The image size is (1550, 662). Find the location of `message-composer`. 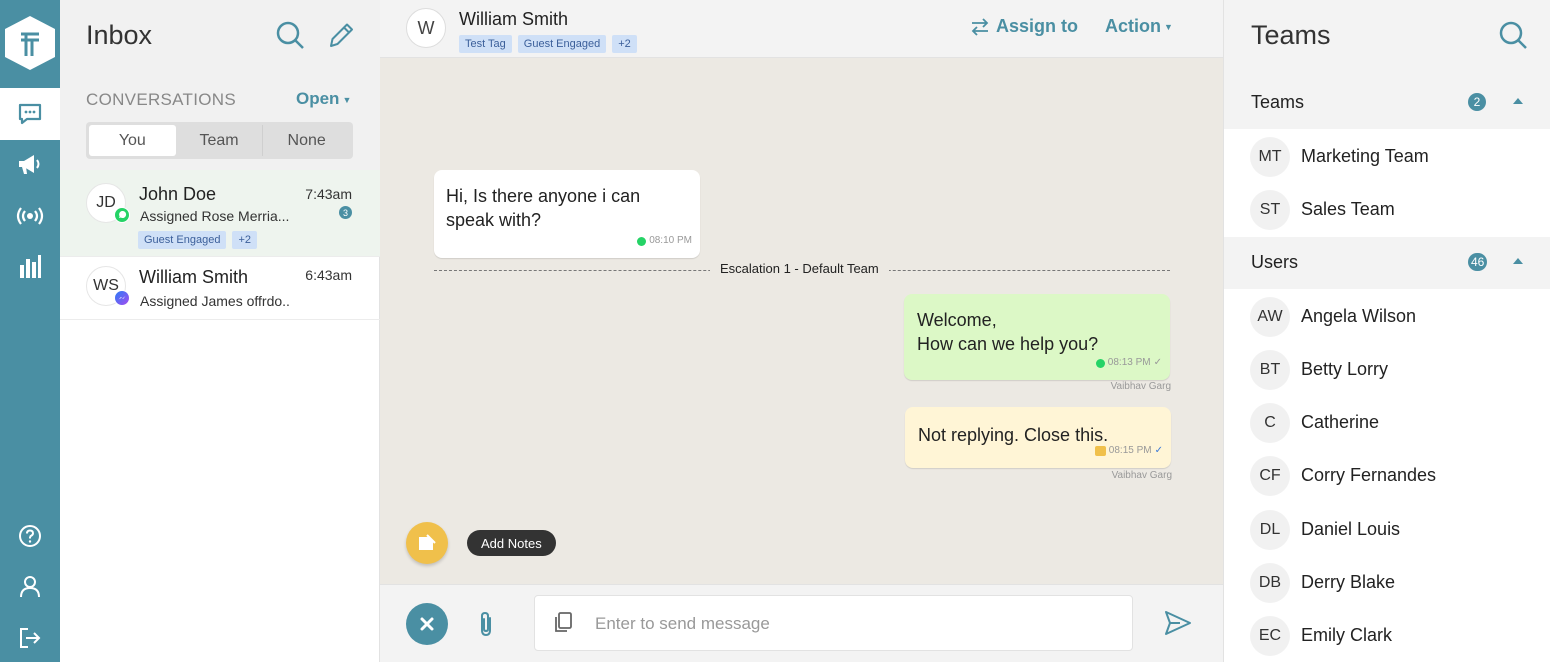

message-composer is located at coordinates (801, 623).